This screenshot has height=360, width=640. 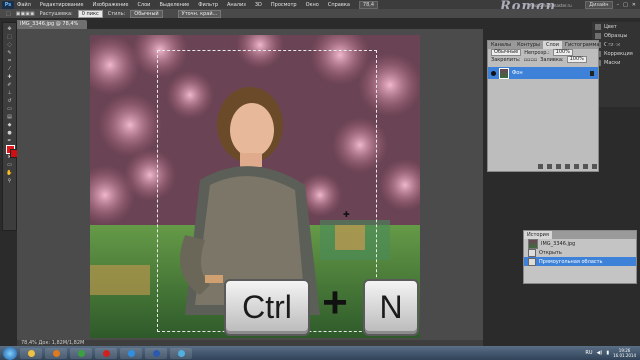 I want to click on tools-panel: ✥ ⬚ ◌ ✎ ⌗ ⁄ ✚ ✐ ⊥ ↺ ▭ ▤ ◆ ● ✒ T ➤ ▭ ✋ ⚲, so click(x=10, y=126).